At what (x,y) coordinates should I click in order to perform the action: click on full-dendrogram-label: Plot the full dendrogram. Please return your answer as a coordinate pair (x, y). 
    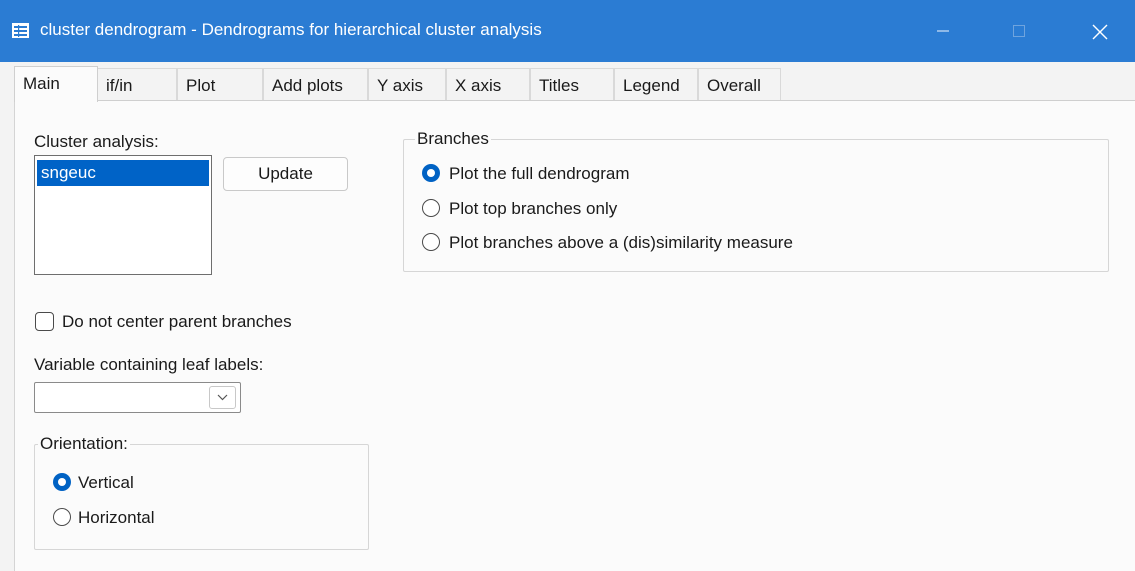
    Looking at the image, I should click on (539, 174).